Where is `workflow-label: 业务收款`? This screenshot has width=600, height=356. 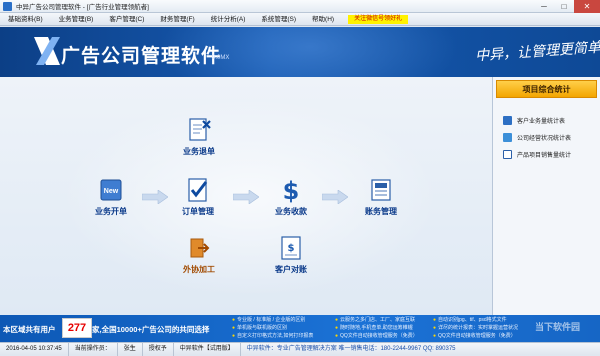 workflow-label: 业务收款 is located at coordinates (291, 211).